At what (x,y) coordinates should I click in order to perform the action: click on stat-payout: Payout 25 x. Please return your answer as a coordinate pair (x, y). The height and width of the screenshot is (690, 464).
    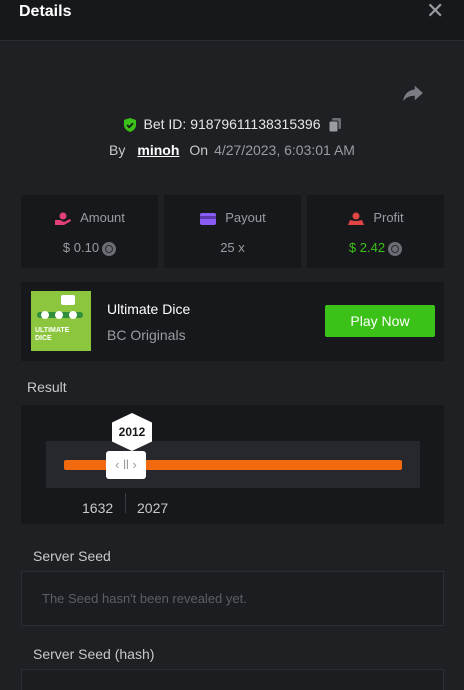
    Looking at the image, I should click on (232, 231).